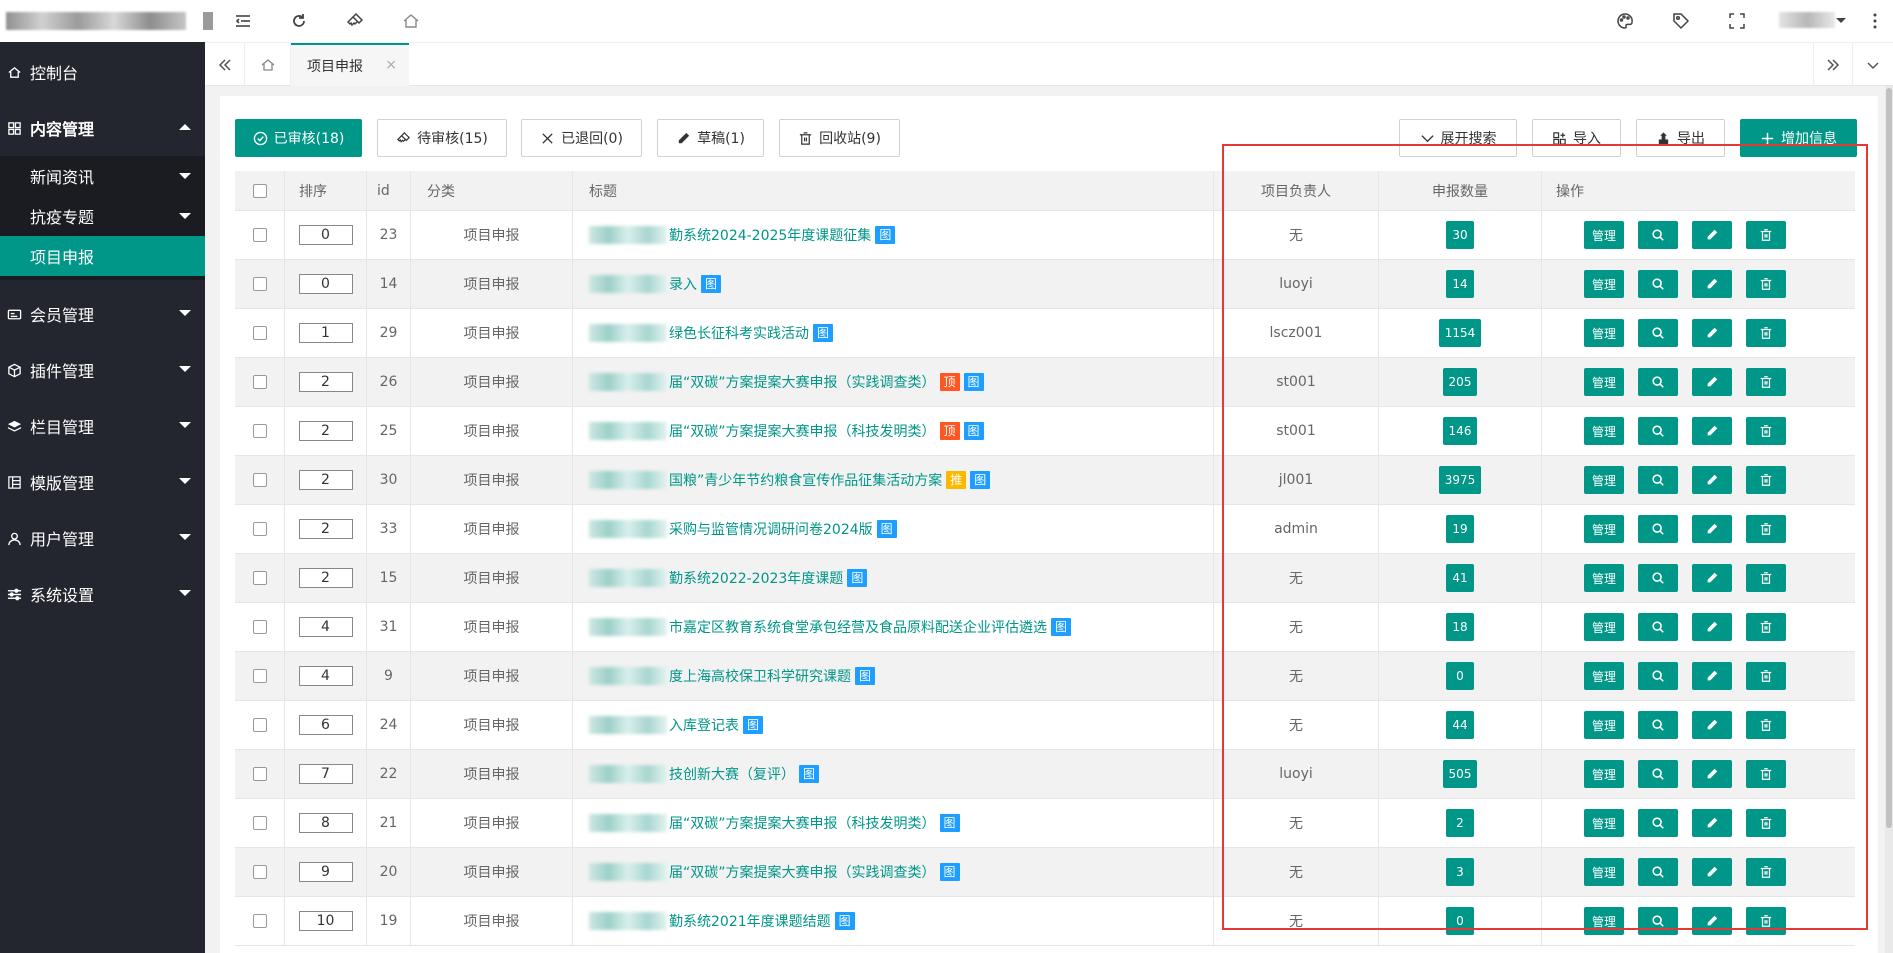 This screenshot has width=1893, height=953. I want to click on tabs-scroll-left-icon, so click(225, 64).